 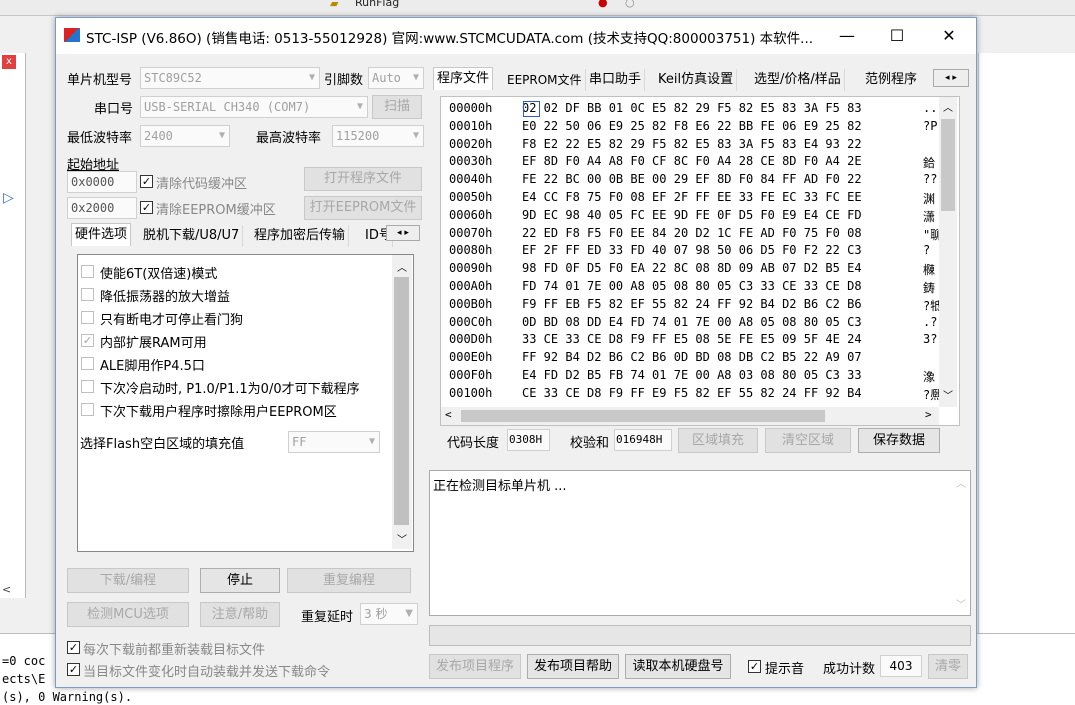 I want to click on hex-addr: 00060h, so click(x=471, y=214).